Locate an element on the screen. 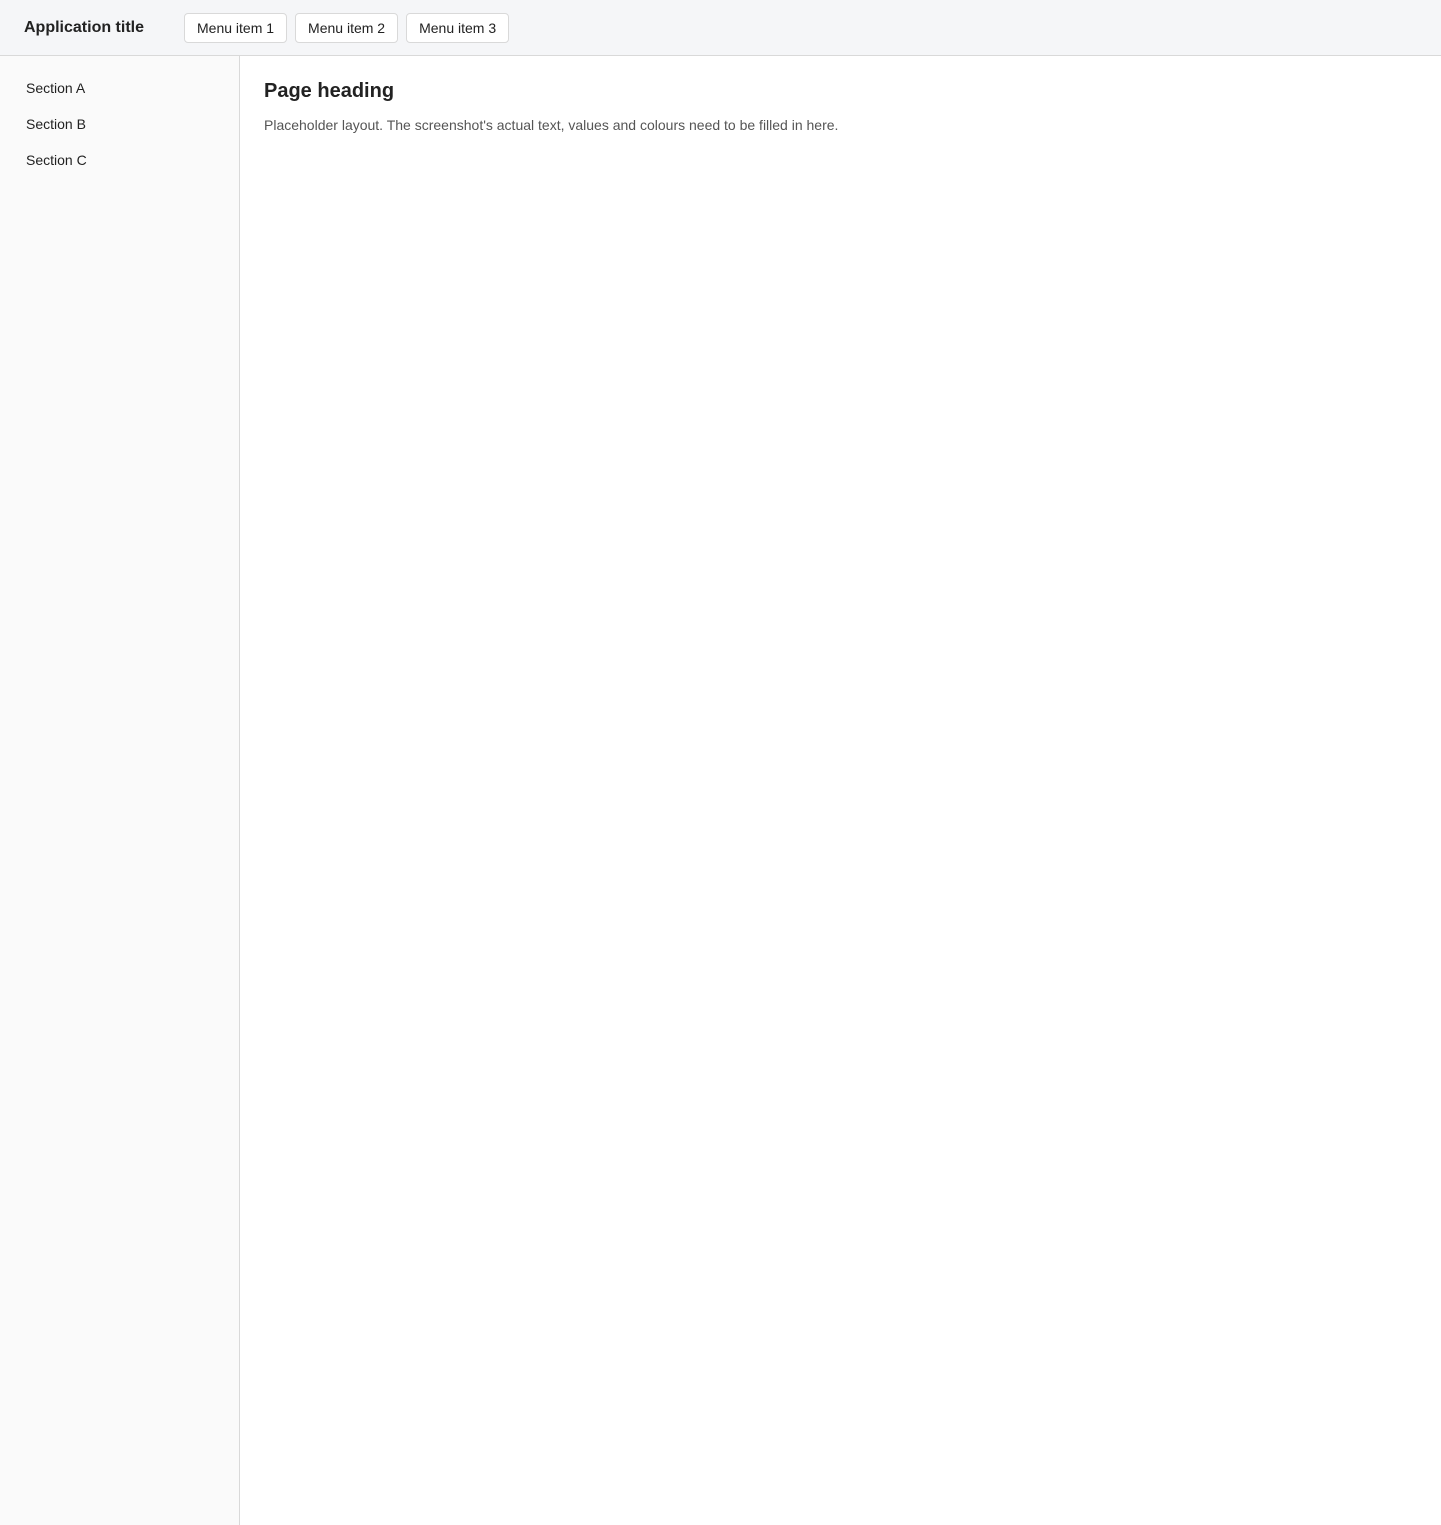 Image resolution: width=1441 pixels, height=1525 pixels. sidebar-item-2: Section B is located at coordinates (119, 124).